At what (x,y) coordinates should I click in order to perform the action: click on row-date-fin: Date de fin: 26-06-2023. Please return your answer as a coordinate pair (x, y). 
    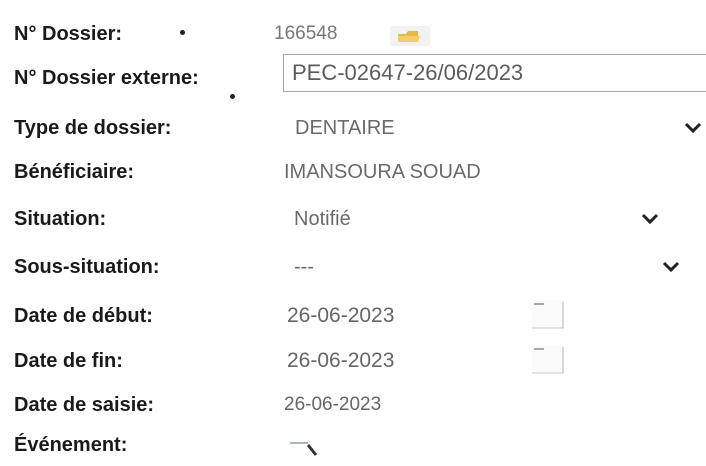
    Looking at the image, I should click on (353, 361).